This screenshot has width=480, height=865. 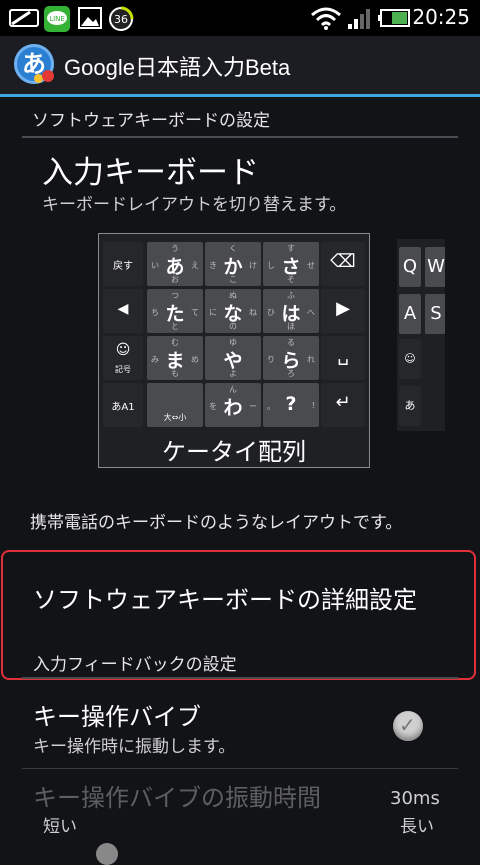 What do you see at coordinates (291, 295) in the screenshot?
I see `kana-key-up: ふ` at bounding box center [291, 295].